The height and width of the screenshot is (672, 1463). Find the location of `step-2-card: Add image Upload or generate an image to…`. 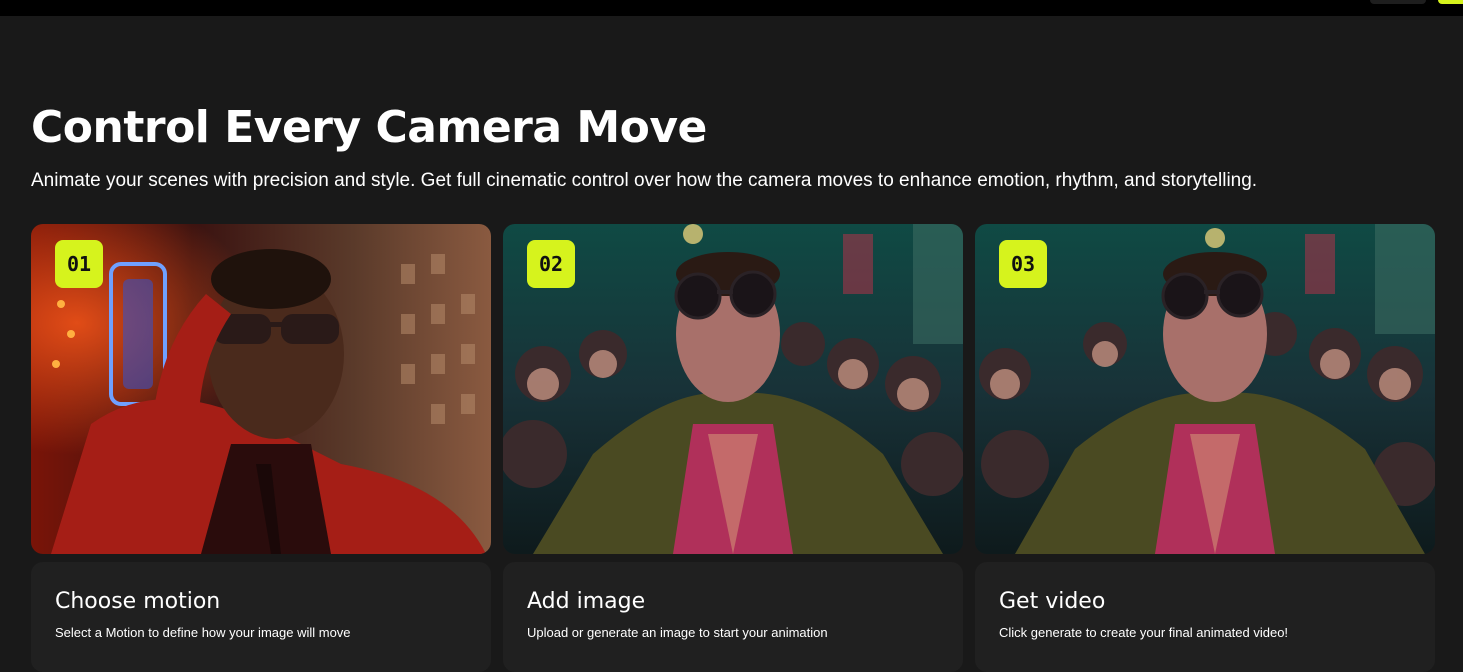

step-2-card: Add image Upload or generate an image to… is located at coordinates (733, 617).